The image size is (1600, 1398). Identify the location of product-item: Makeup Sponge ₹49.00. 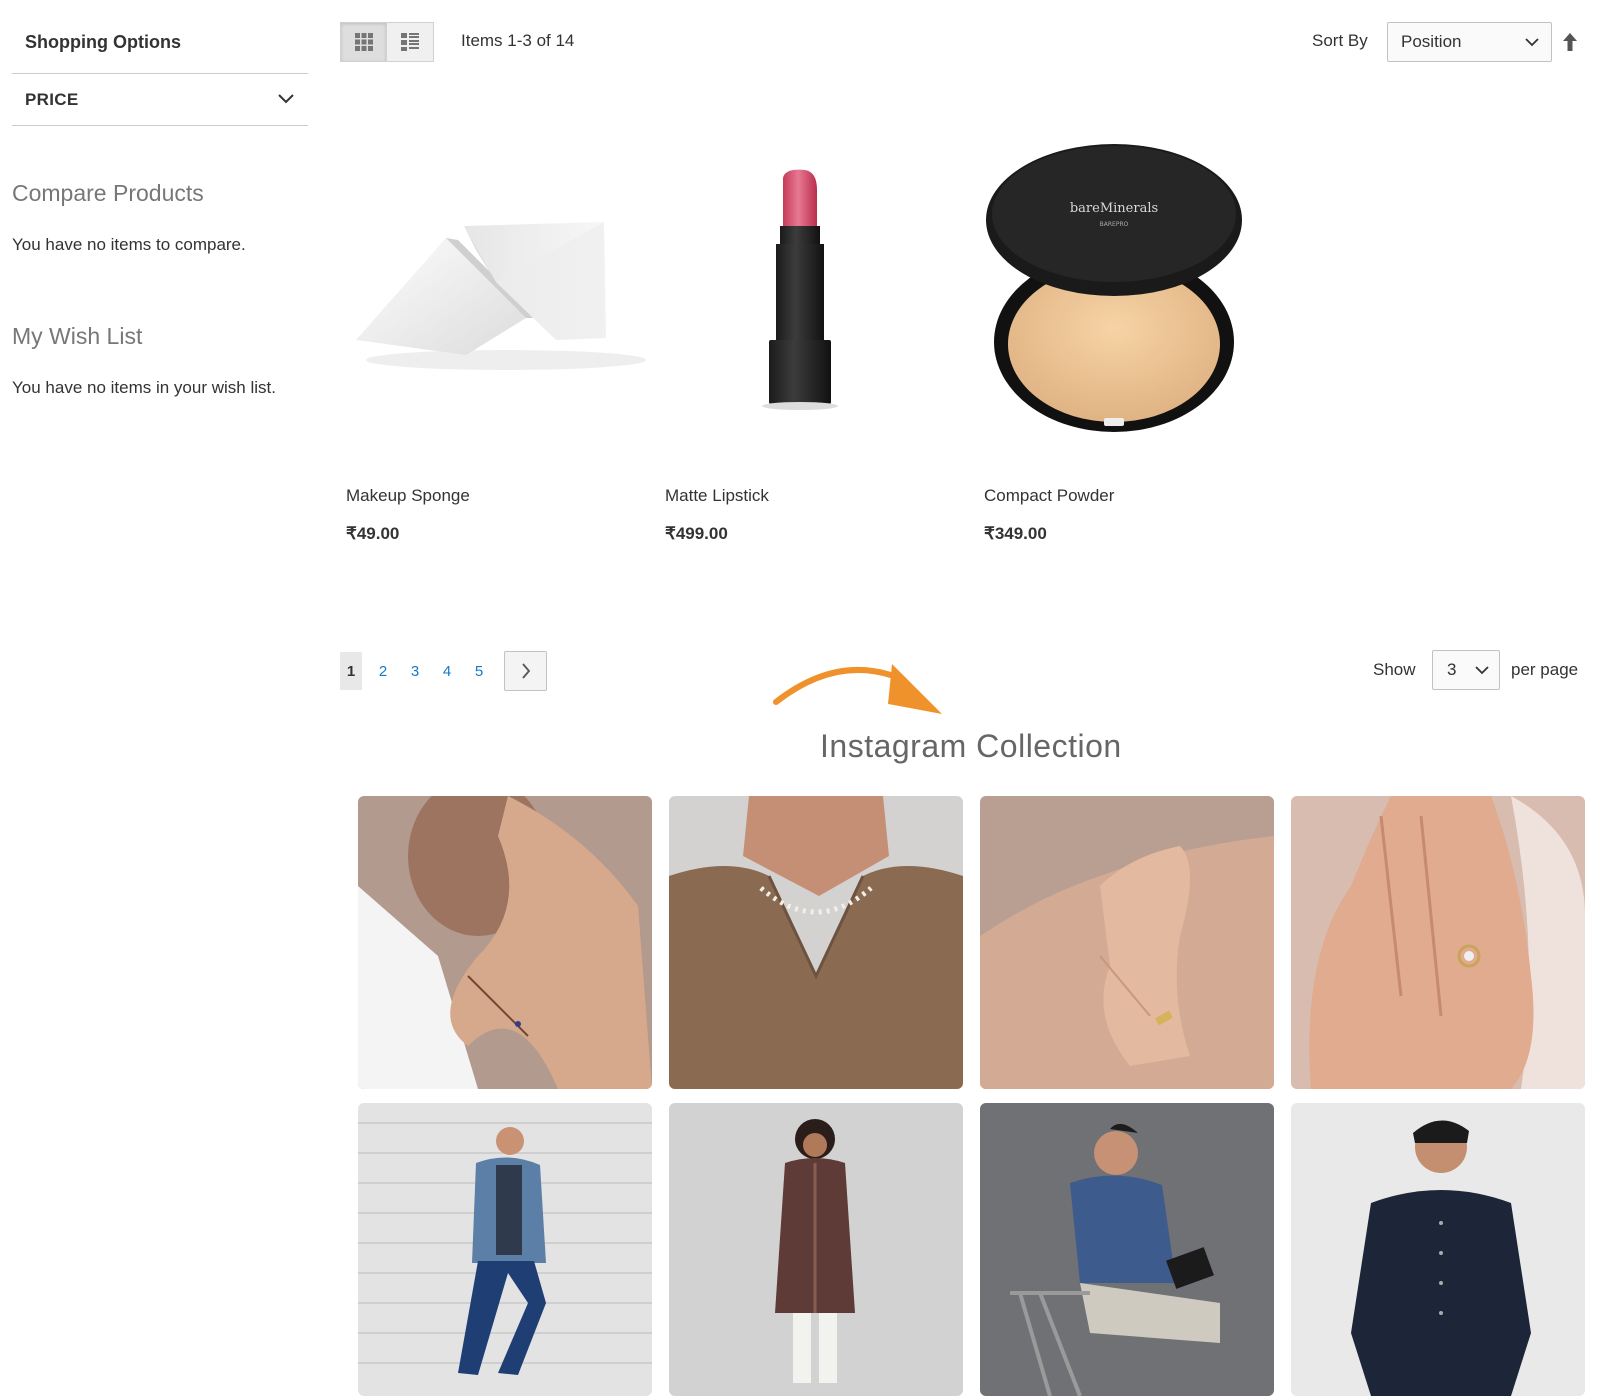
(496, 336).